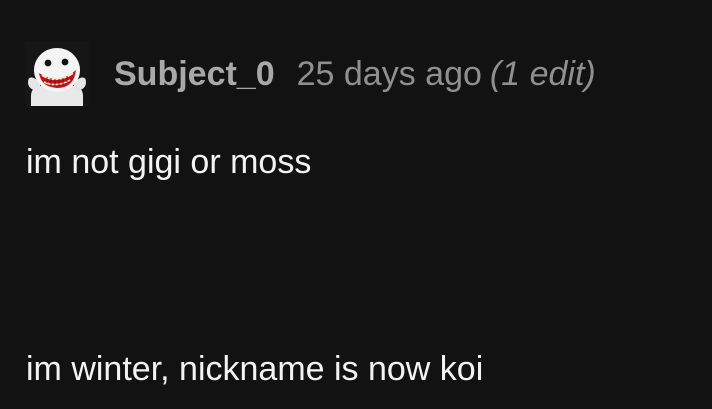  What do you see at coordinates (255, 369) in the screenshot?
I see `comment-body-line: im winter, nickname is now koi` at bounding box center [255, 369].